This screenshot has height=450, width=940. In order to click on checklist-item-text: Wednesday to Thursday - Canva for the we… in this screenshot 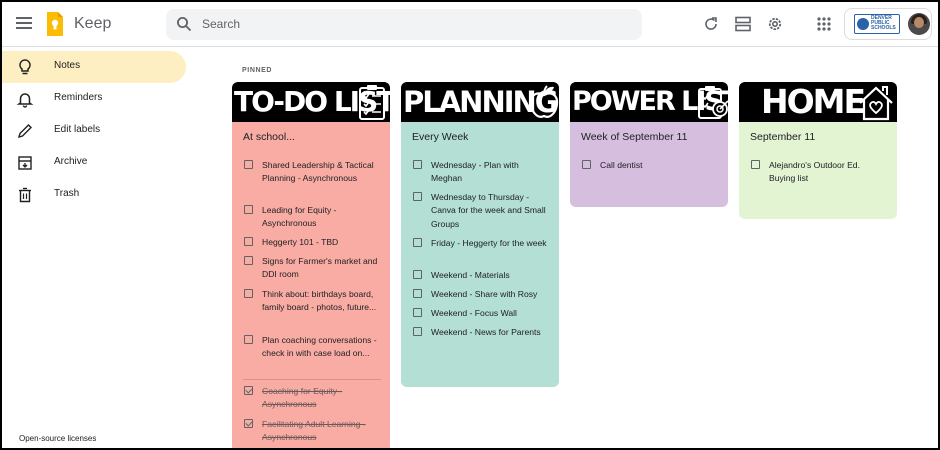, I will do `click(490, 211)`.